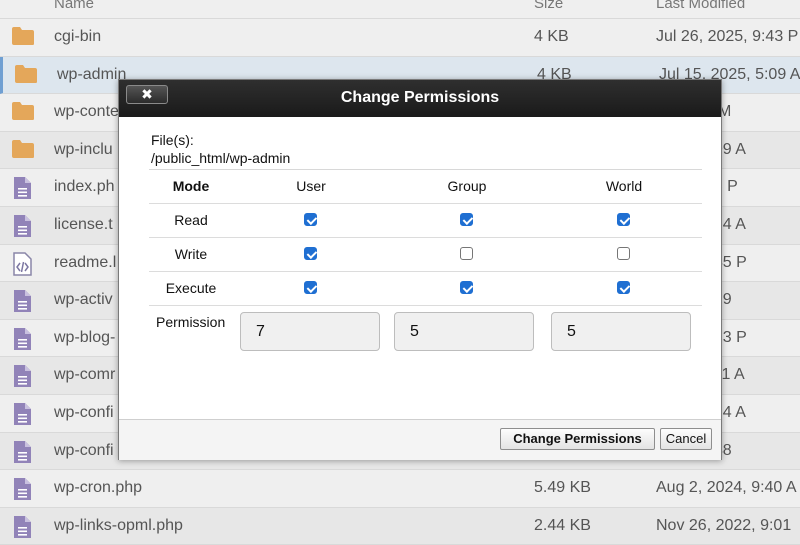 Image resolution: width=800 pixels, height=545 pixels. What do you see at coordinates (191, 220) in the screenshot?
I see `mode-label: Read` at bounding box center [191, 220].